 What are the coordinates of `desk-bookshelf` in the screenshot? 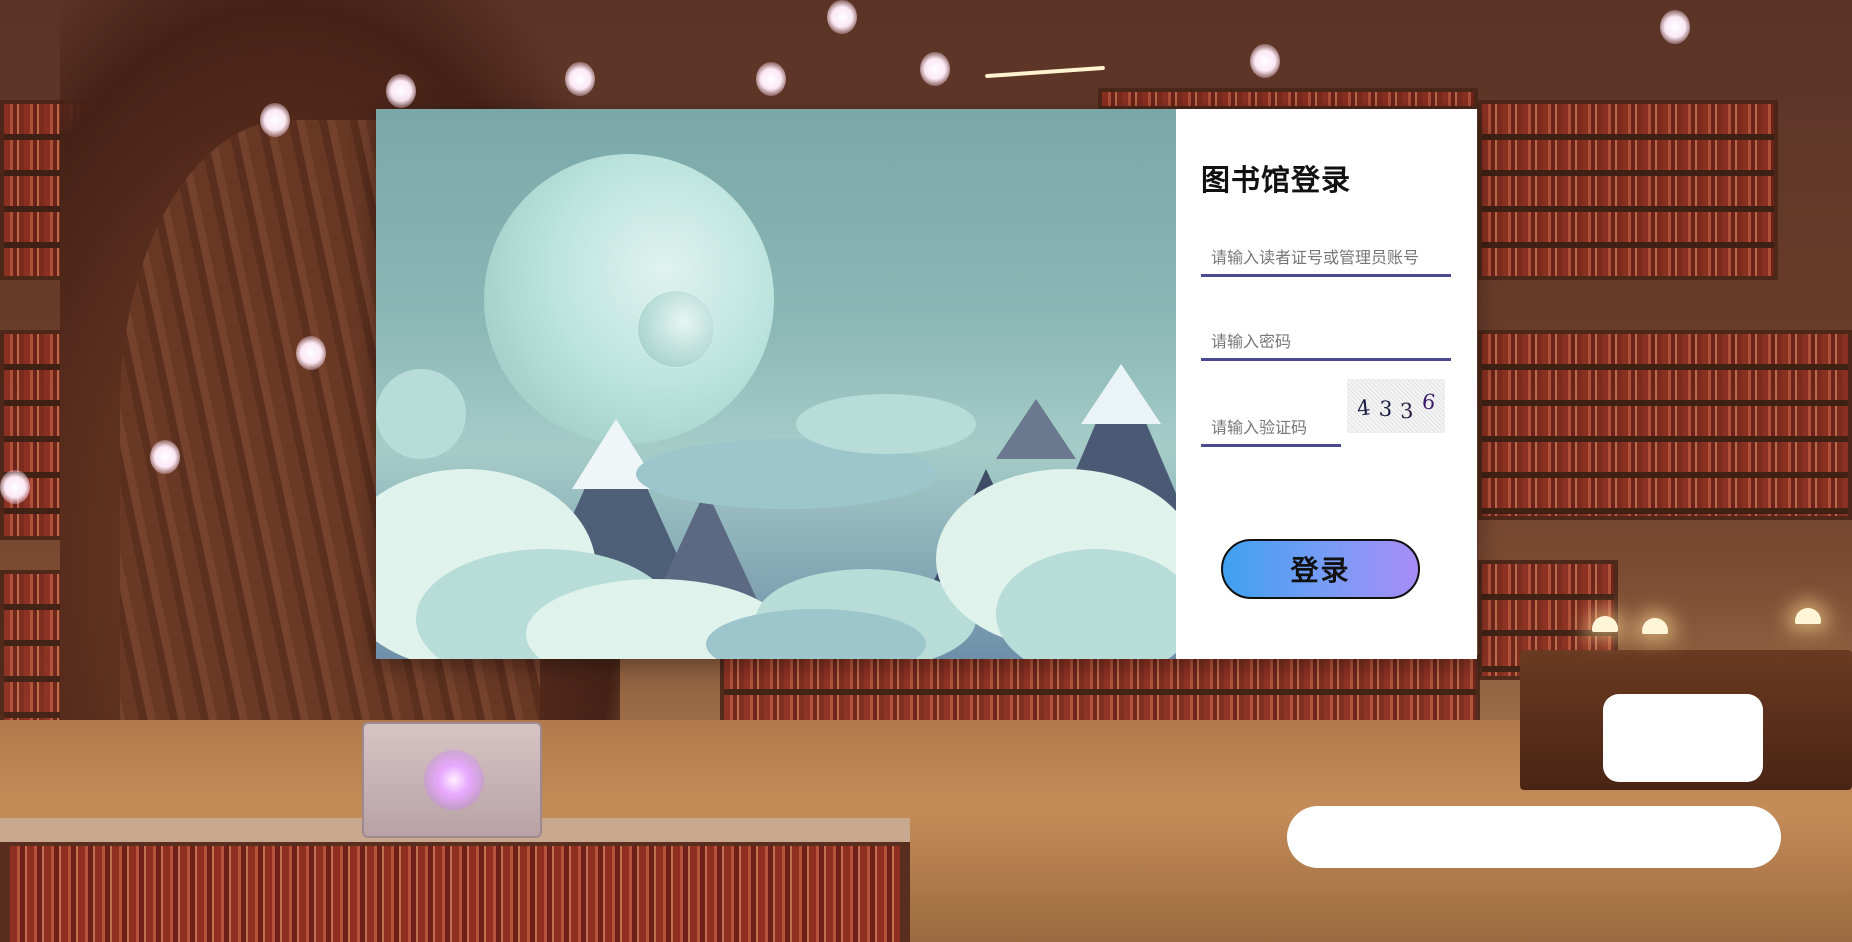 It's located at (455, 894).